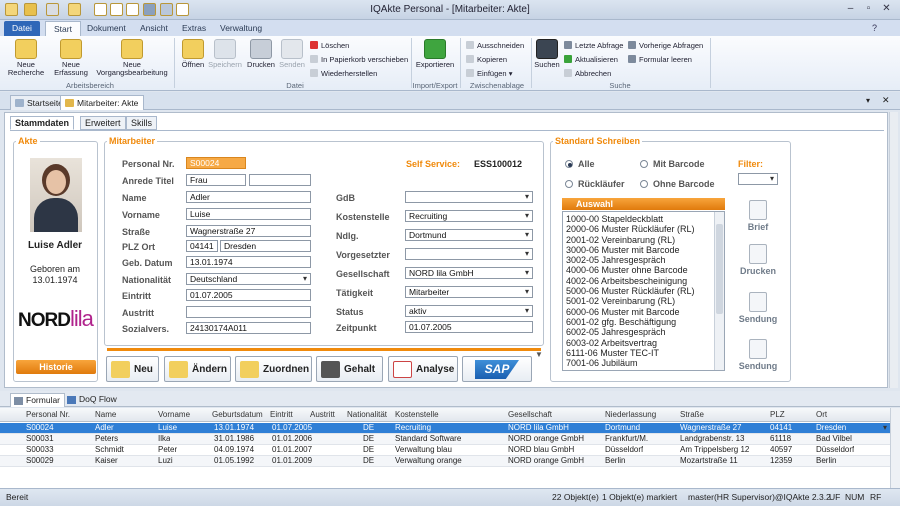  I want to click on schreiben-list-item: 6111-06 Muster TEC-IT, so click(643, 353).